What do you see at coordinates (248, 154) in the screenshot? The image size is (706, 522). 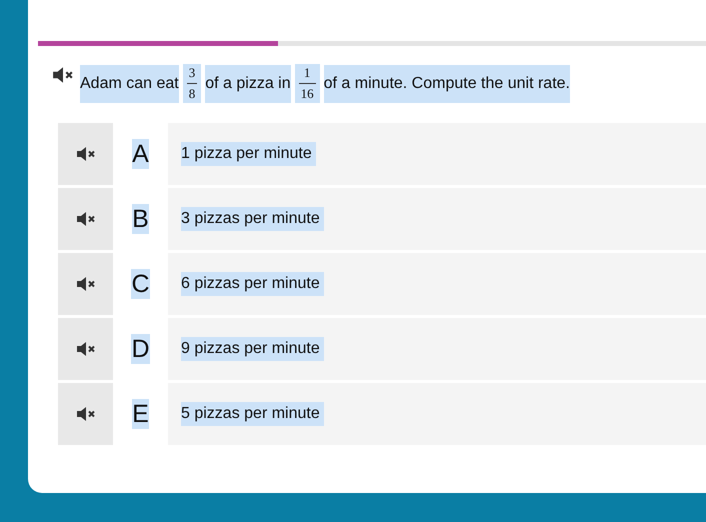 I see `option-text: 1 pizza per minute` at bounding box center [248, 154].